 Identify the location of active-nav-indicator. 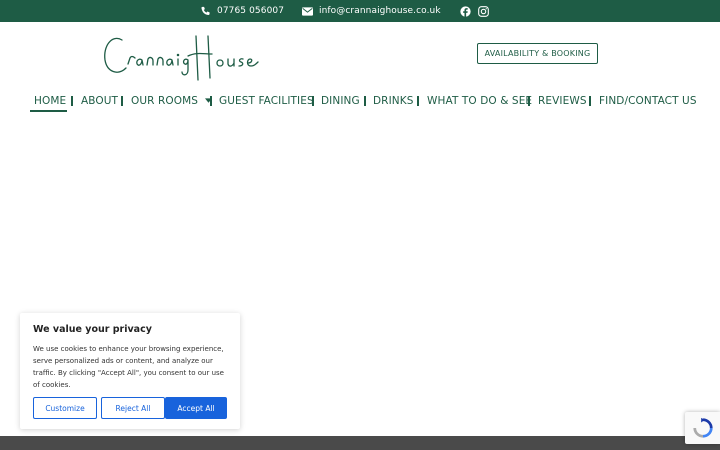
(48, 111).